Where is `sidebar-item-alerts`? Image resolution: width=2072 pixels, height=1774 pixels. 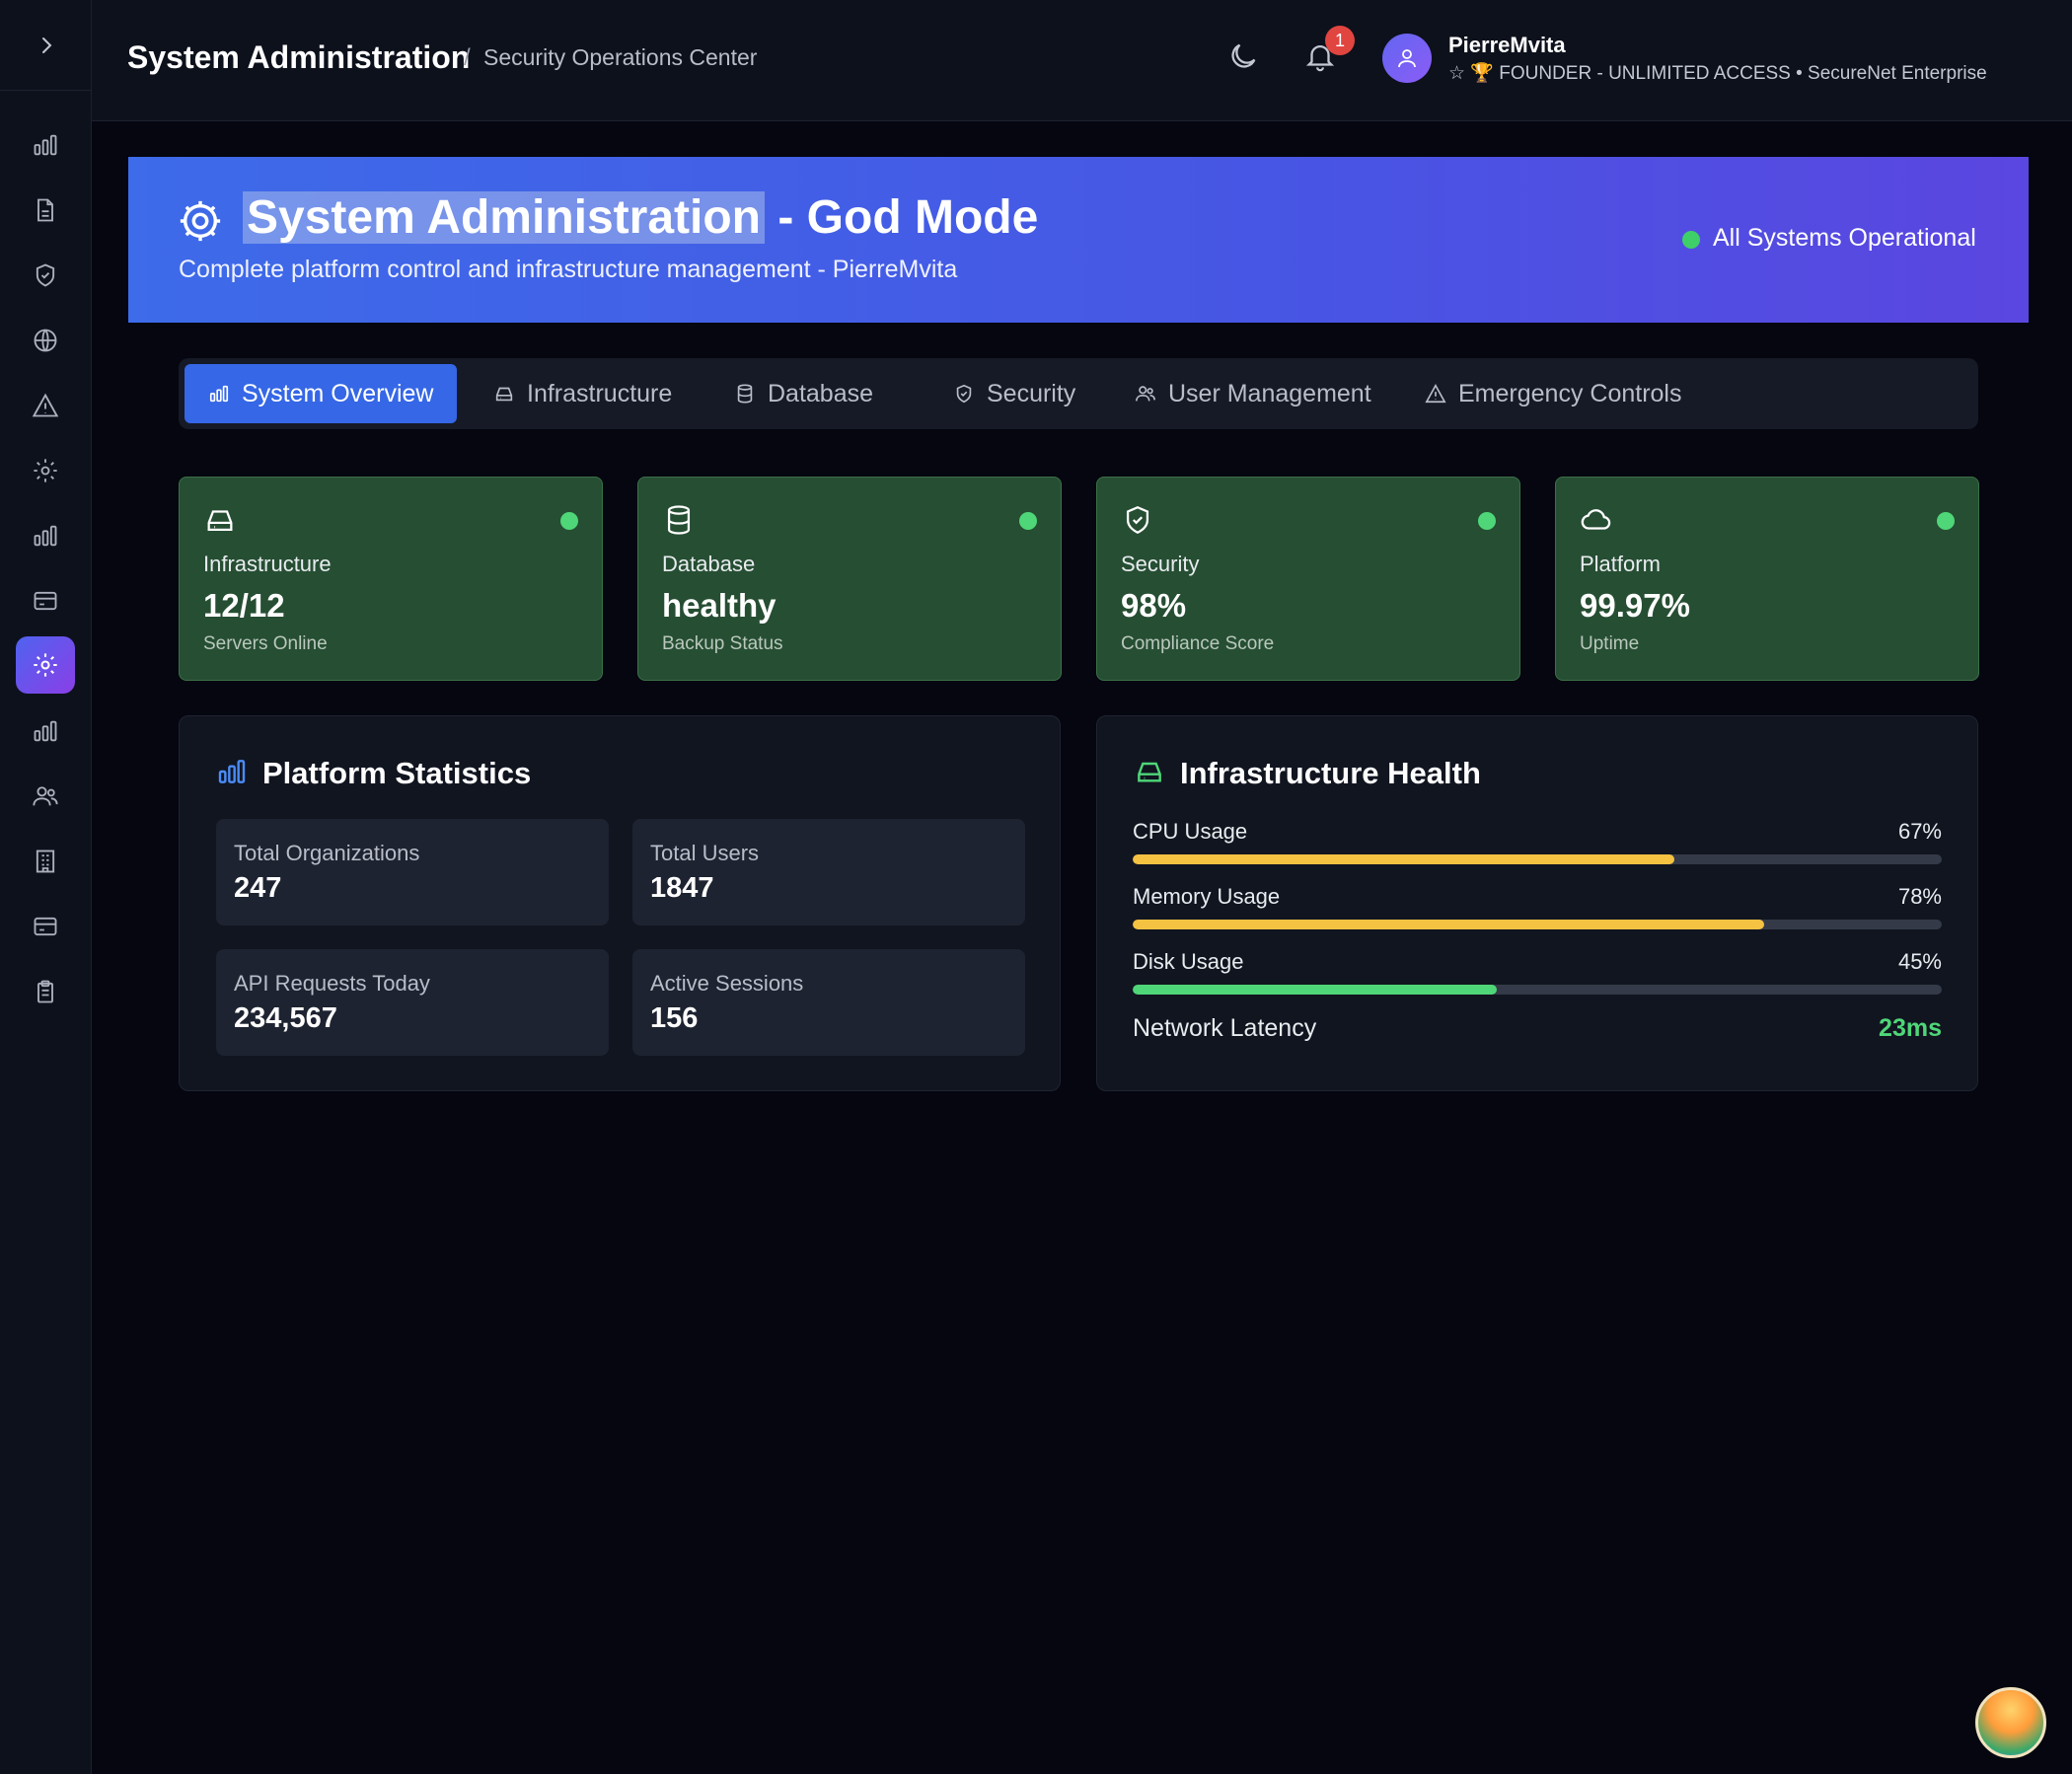 sidebar-item-alerts is located at coordinates (46, 405).